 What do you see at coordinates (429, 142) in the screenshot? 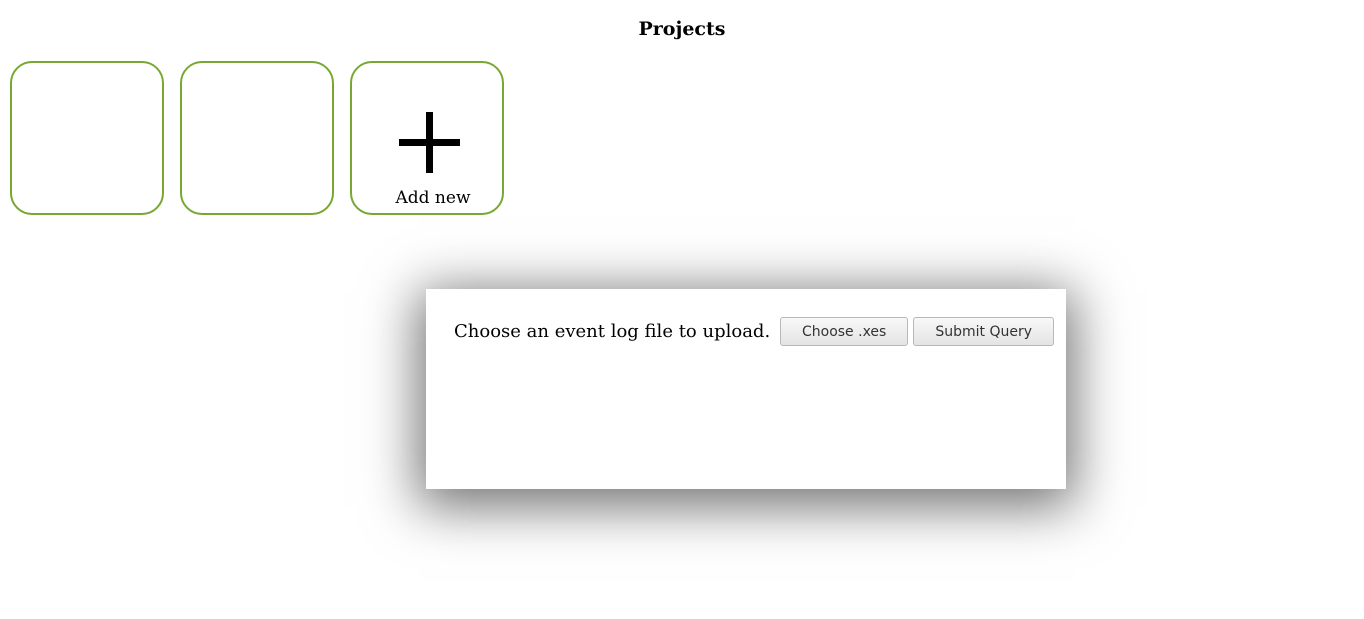
I see `plus-icon` at bounding box center [429, 142].